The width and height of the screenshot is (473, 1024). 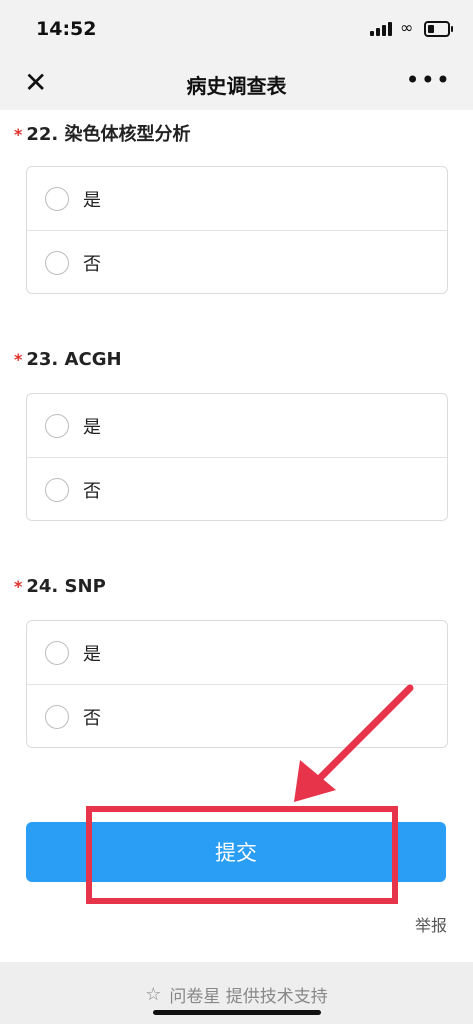 I want to click on annotation-arrow-icon, so click(x=354, y=743).